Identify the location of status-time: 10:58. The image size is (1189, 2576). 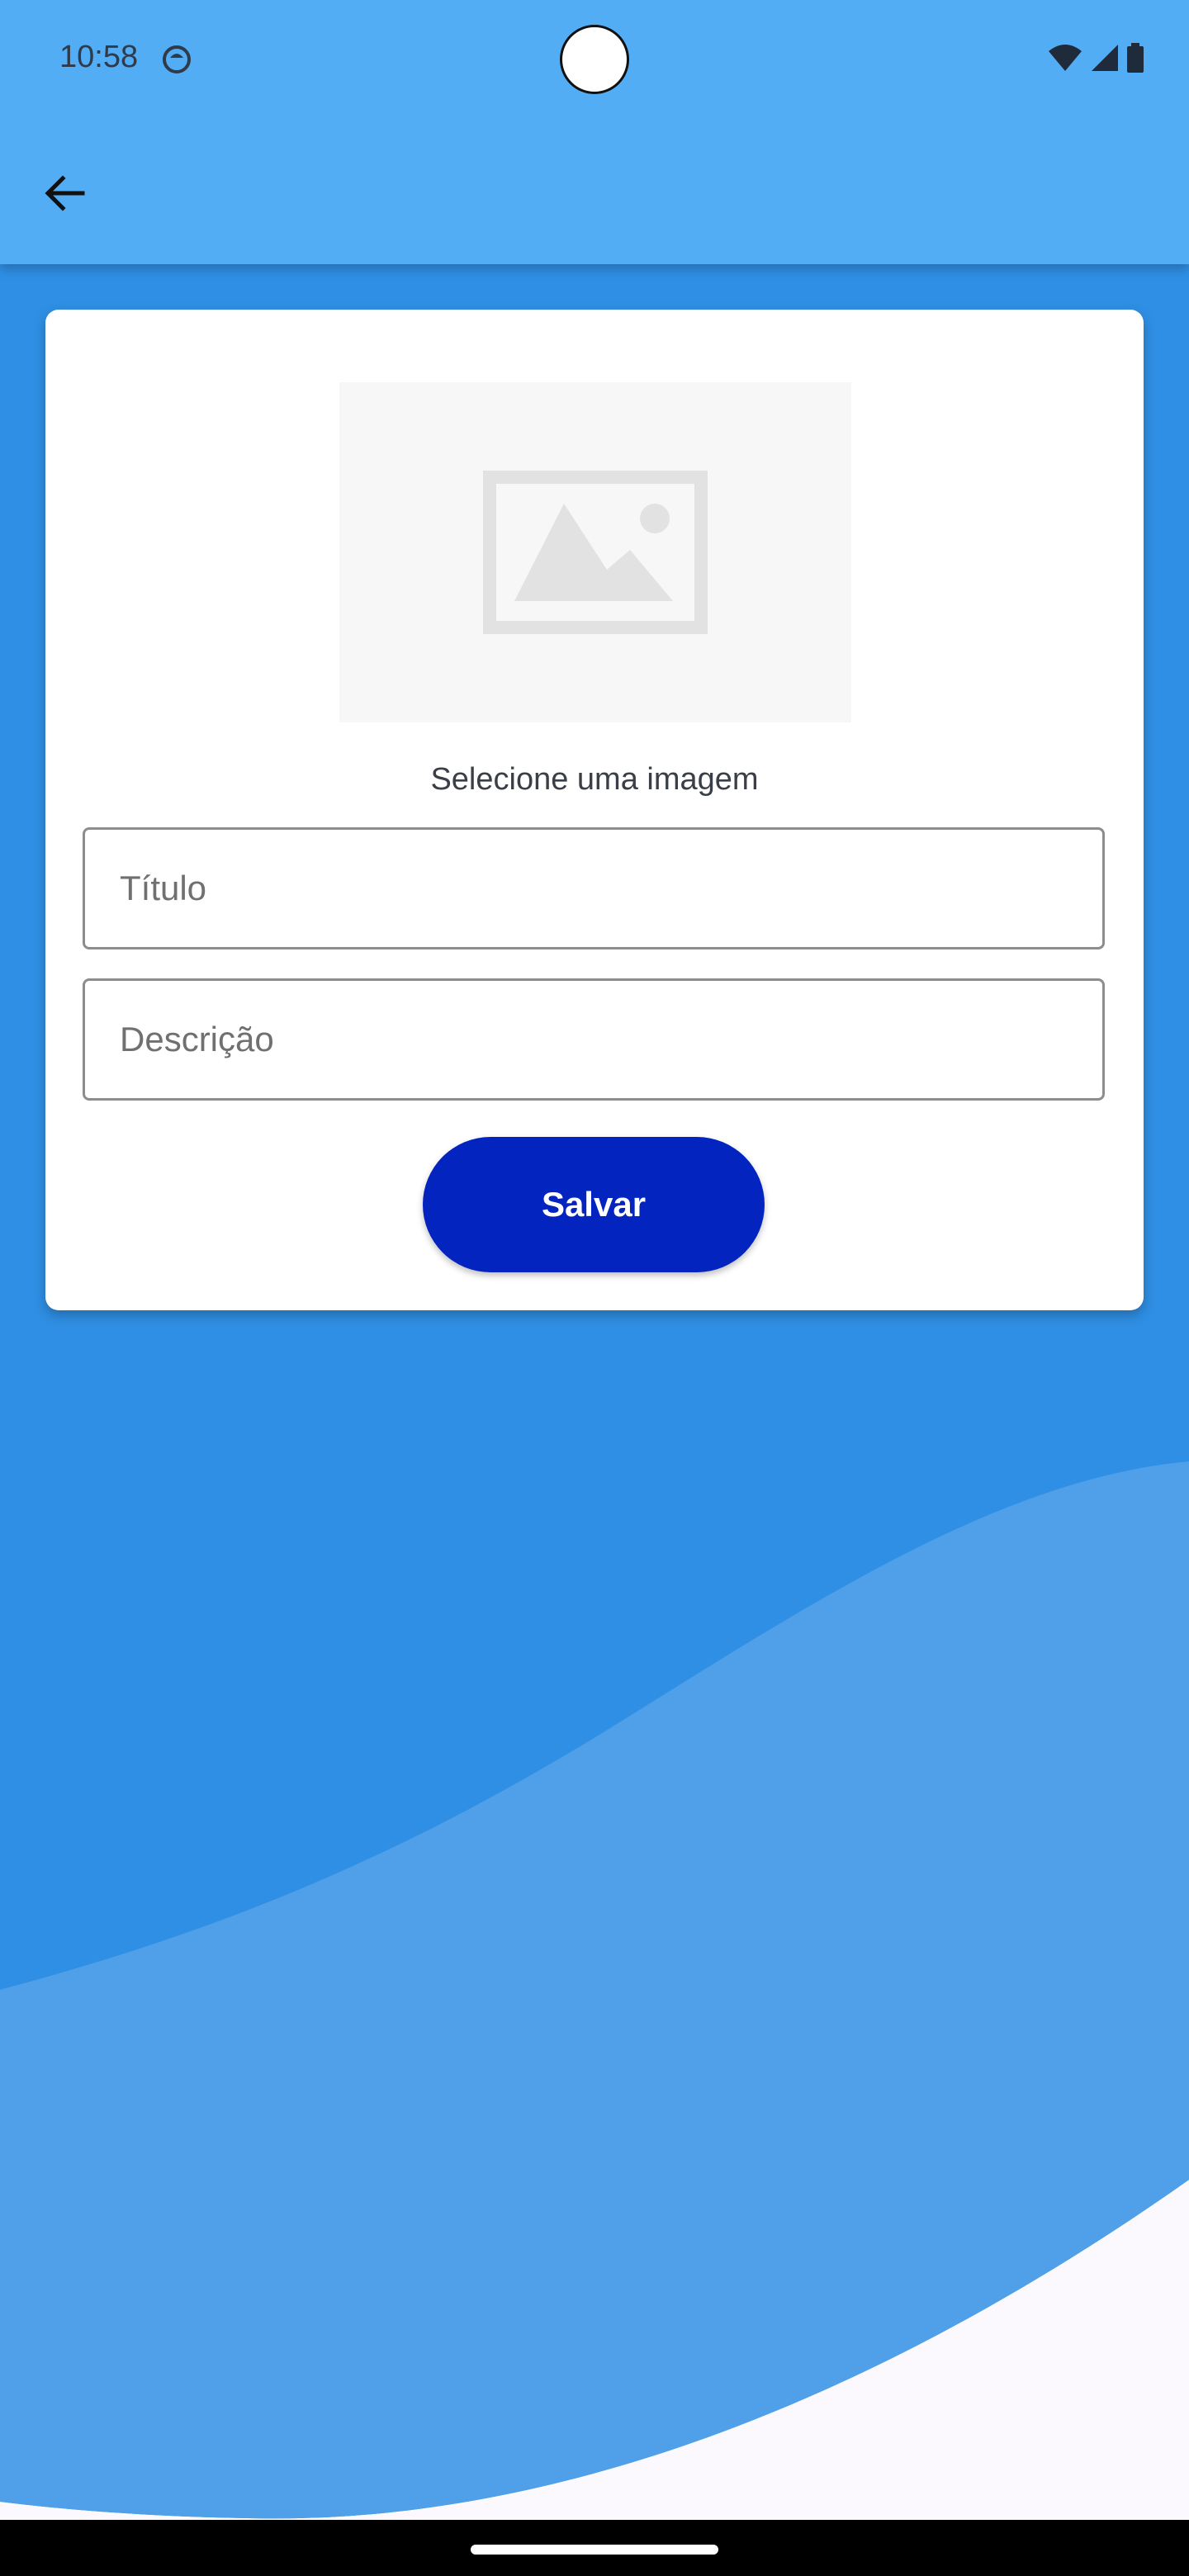
(99, 57).